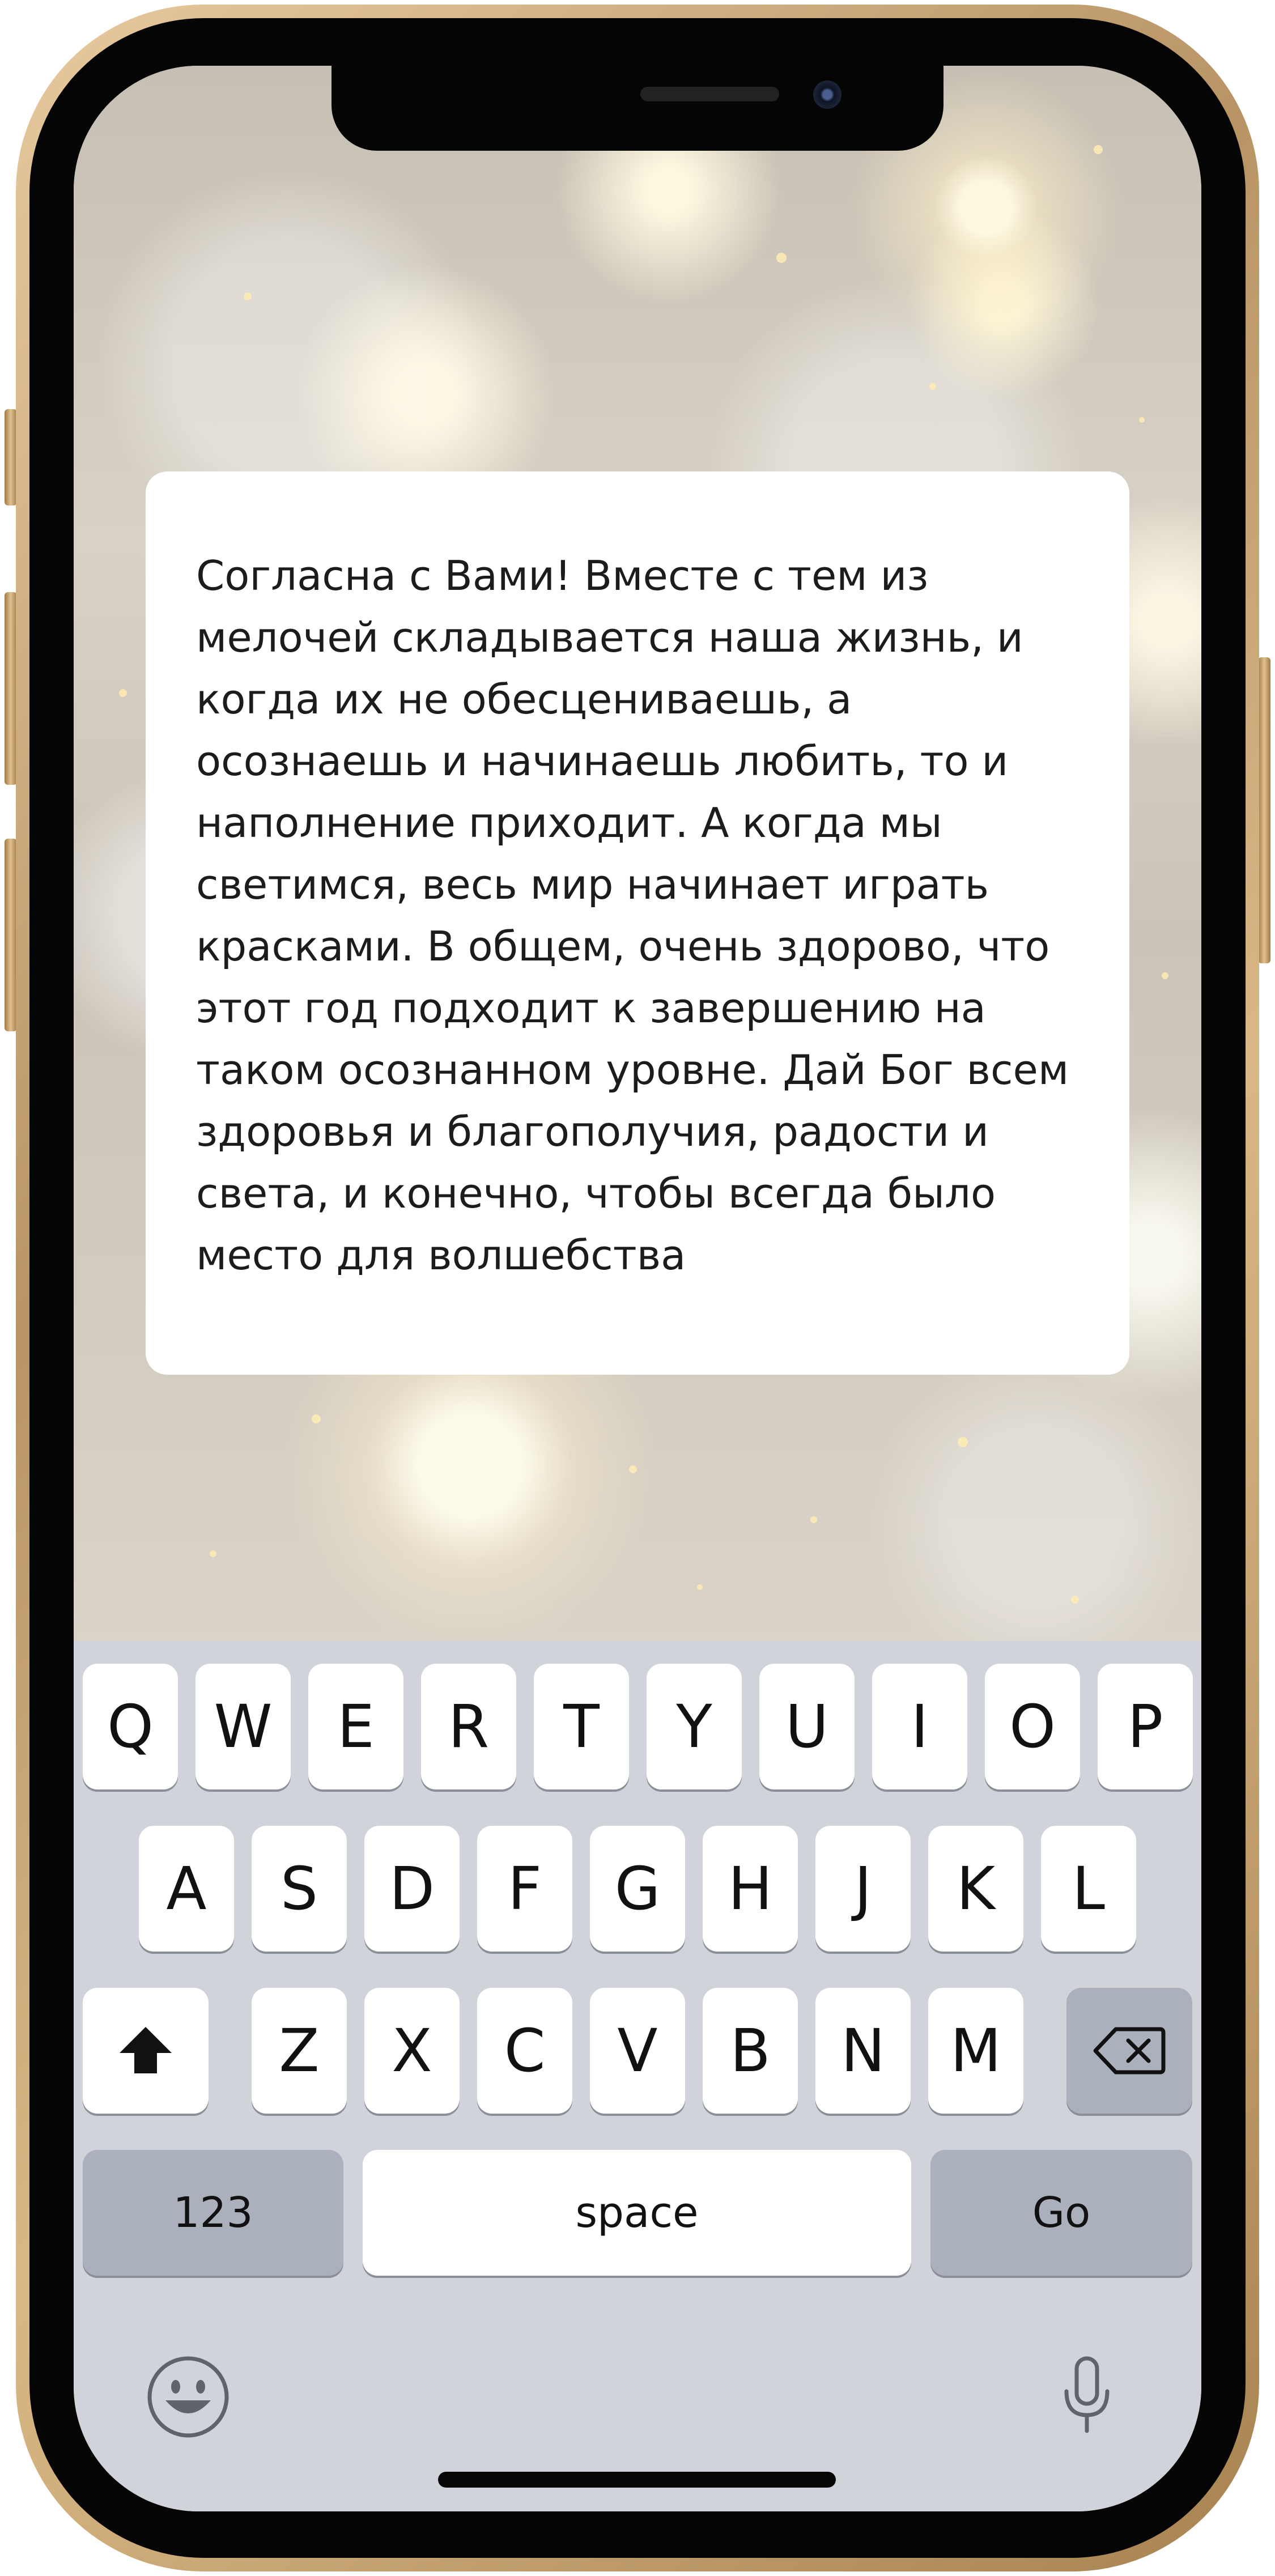 Image resolution: width=1275 pixels, height=2576 pixels. I want to click on power-button, so click(1264, 810).